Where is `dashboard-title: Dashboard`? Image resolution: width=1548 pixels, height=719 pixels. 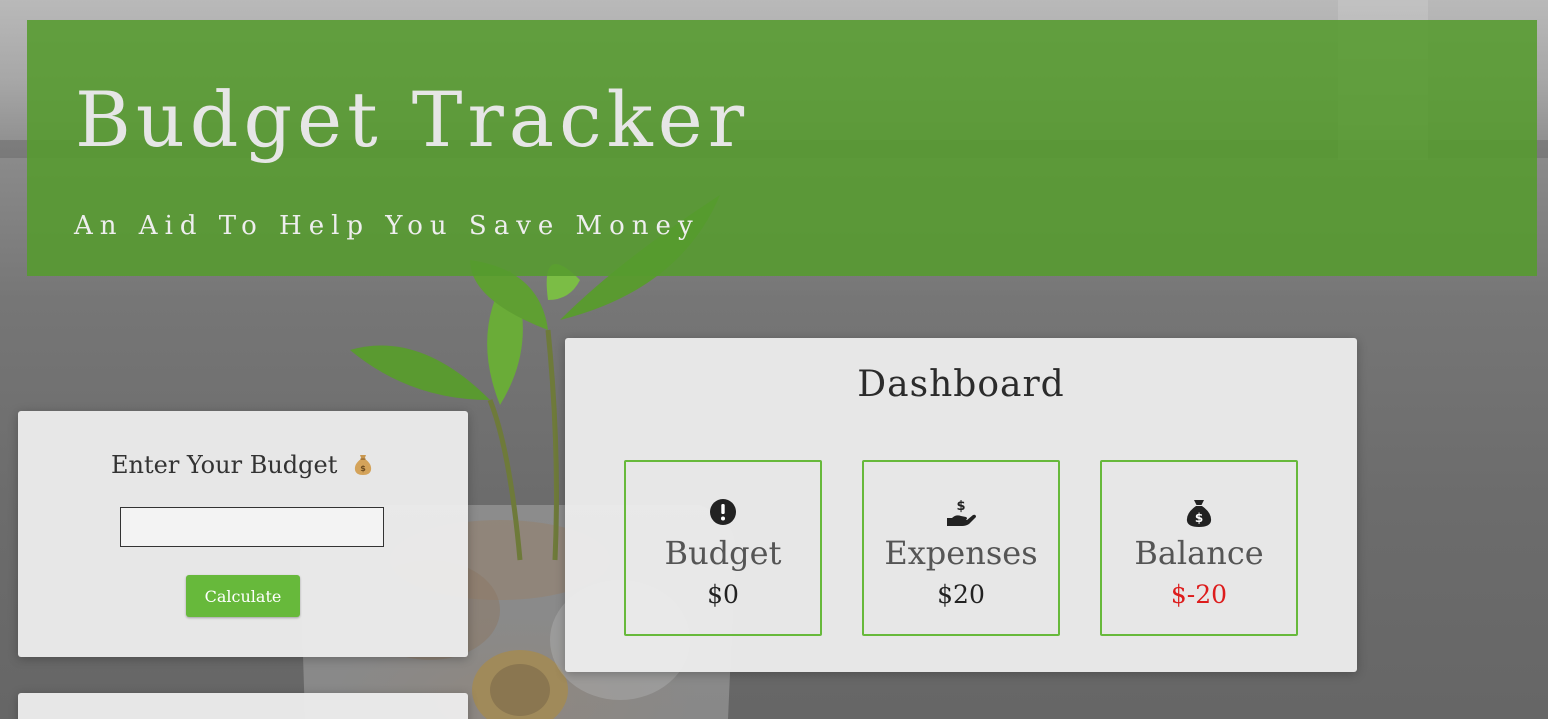 dashboard-title: Dashboard is located at coordinates (961, 384).